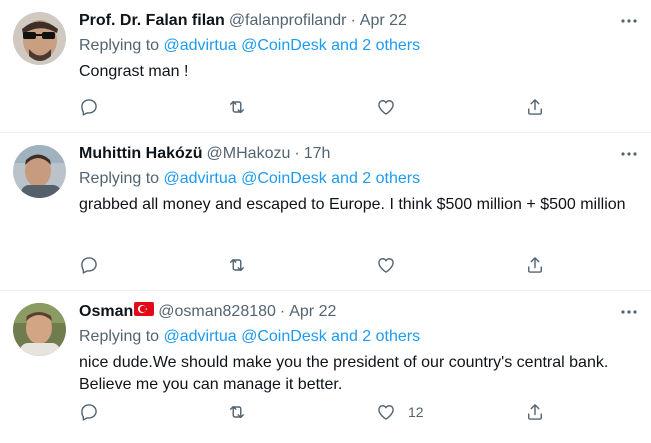  What do you see at coordinates (314, 412) in the screenshot?
I see `tweet-actions: 12` at bounding box center [314, 412].